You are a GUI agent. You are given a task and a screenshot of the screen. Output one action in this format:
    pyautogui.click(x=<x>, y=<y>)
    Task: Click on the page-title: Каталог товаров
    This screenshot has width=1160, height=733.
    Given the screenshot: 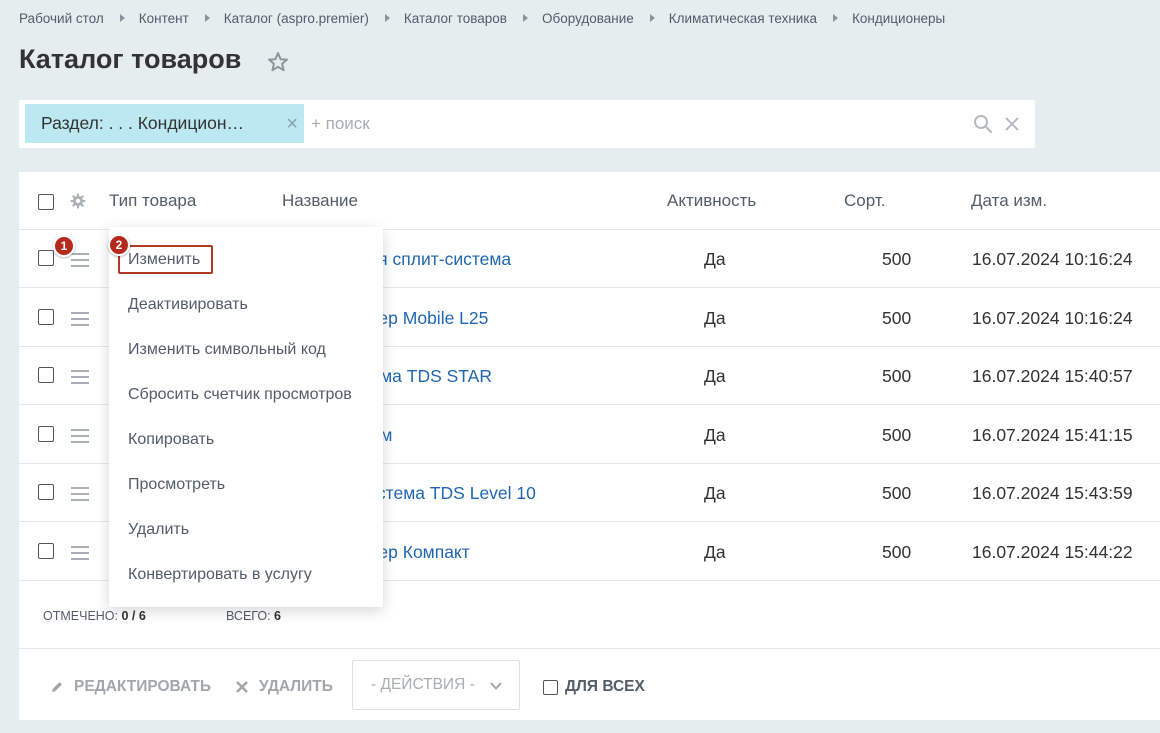 What is the action you would take?
    pyautogui.click(x=130, y=59)
    